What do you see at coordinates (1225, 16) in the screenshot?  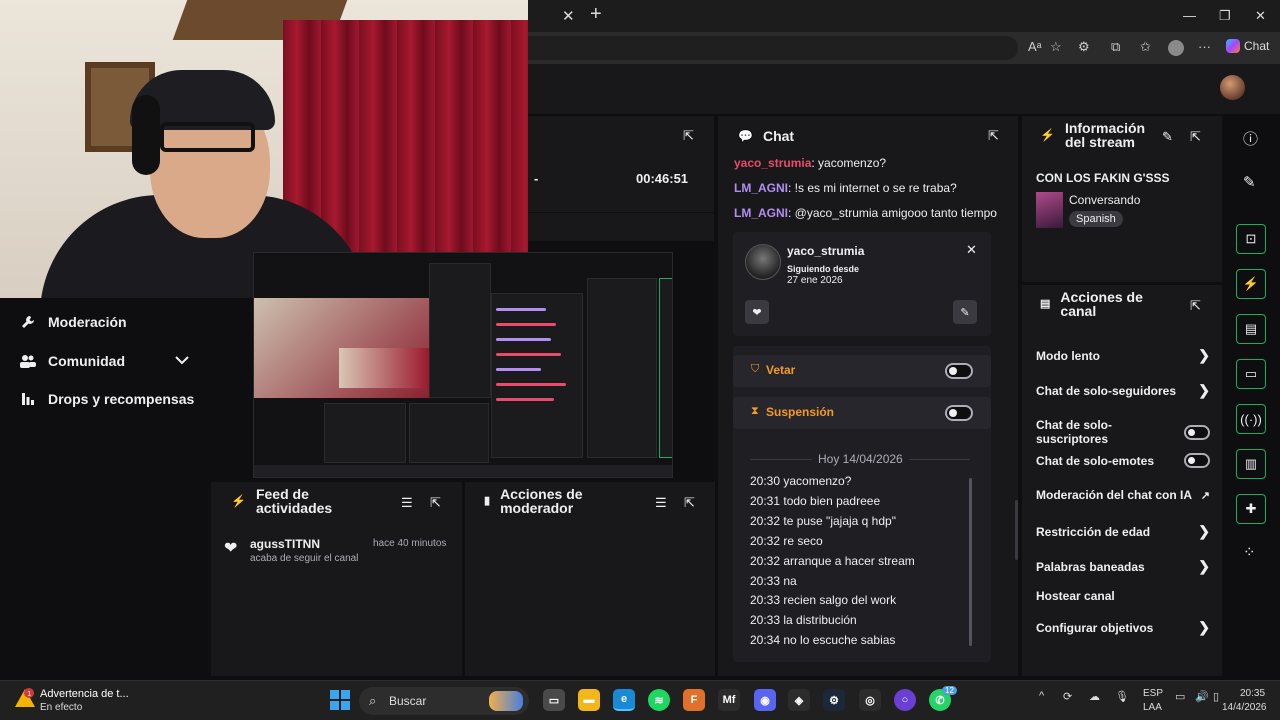 I see `maximize-button: ❐` at bounding box center [1225, 16].